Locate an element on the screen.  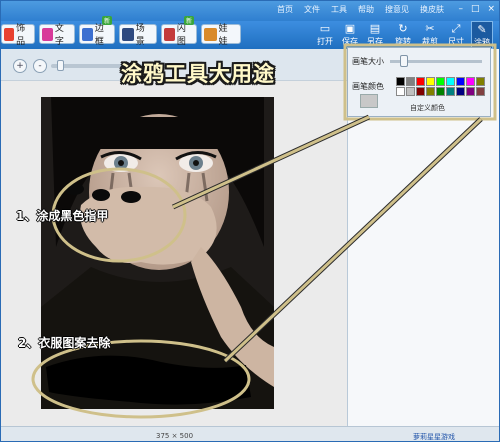
graffiti-settings-panel: 画笔大小 画笔颜色 自定义颜色 is located at coordinates (419, 82).